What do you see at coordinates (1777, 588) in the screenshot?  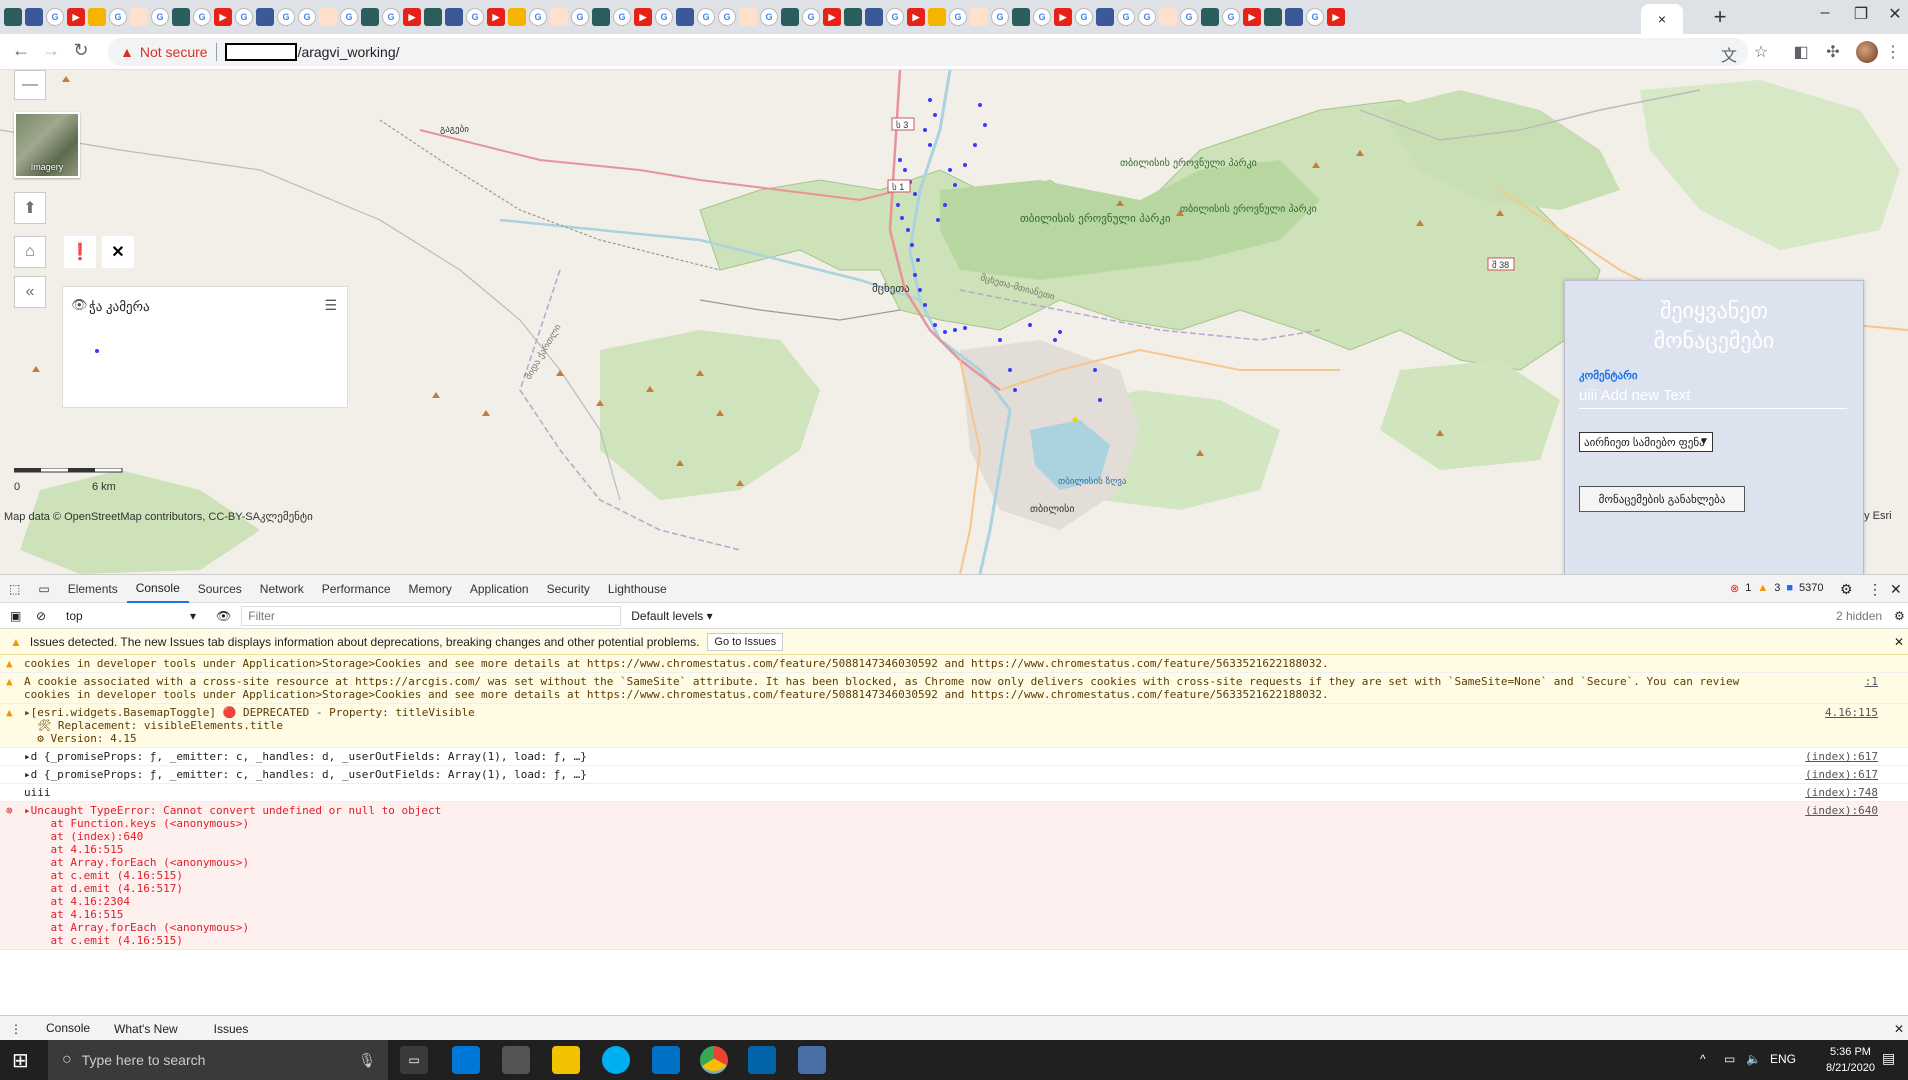 I see `console-counts: ⊗ 1 ▲ 3 ■ 5370` at bounding box center [1777, 588].